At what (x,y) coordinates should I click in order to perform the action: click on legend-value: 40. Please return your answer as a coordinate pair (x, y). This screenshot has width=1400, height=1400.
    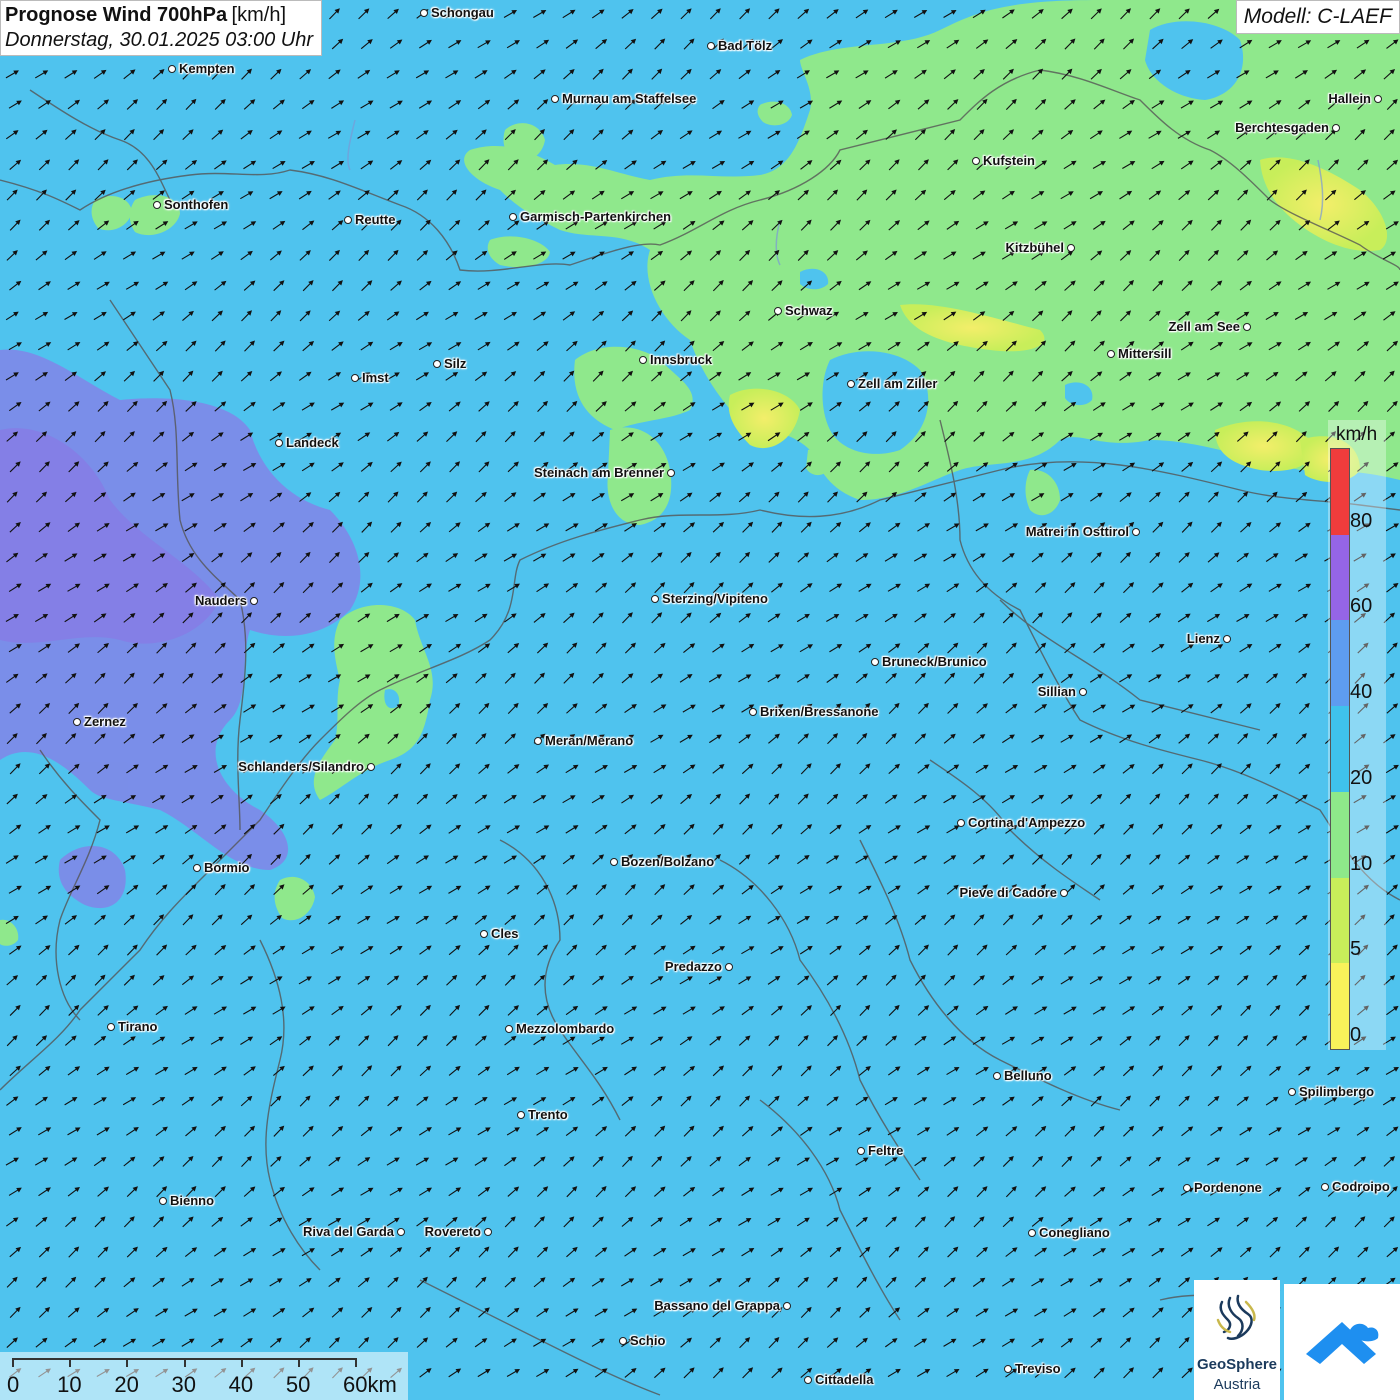
    Looking at the image, I should click on (1361, 692).